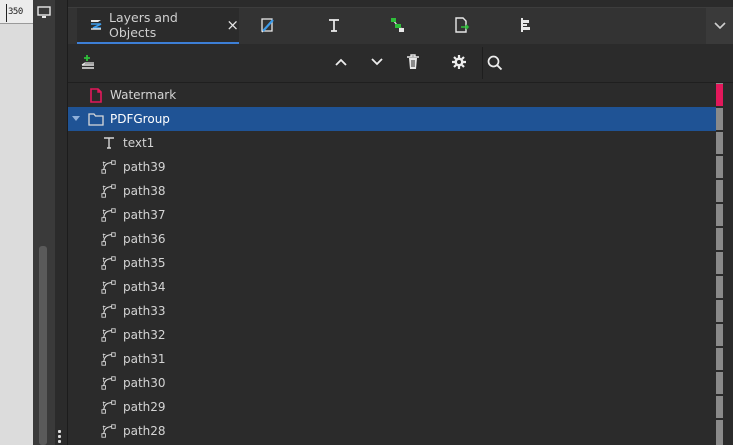  What do you see at coordinates (392, 143) in the screenshot?
I see `tree-row-text: text1` at bounding box center [392, 143].